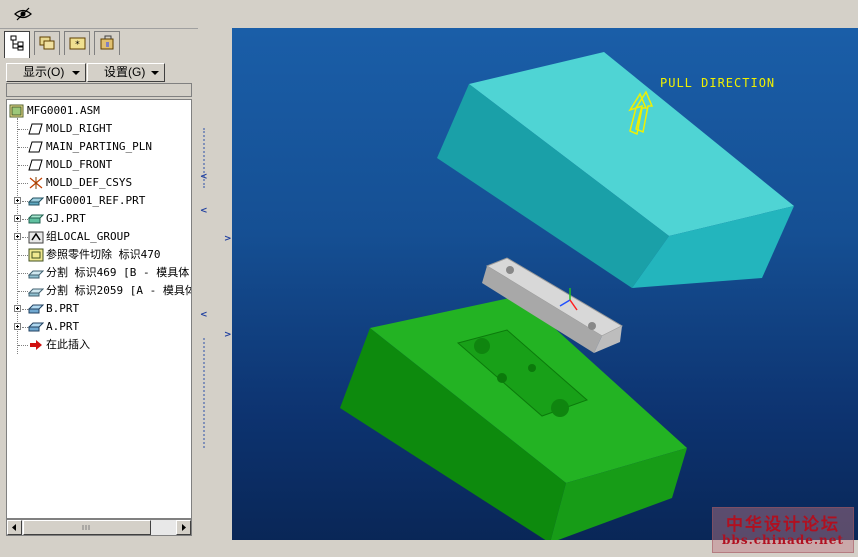 Image resolution: width=858 pixels, height=557 pixels. What do you see at coordinates (63, 110) in the screenshot?
I see `tree-root-label: MFG0001.ASM` at bounding box center [63, 110].